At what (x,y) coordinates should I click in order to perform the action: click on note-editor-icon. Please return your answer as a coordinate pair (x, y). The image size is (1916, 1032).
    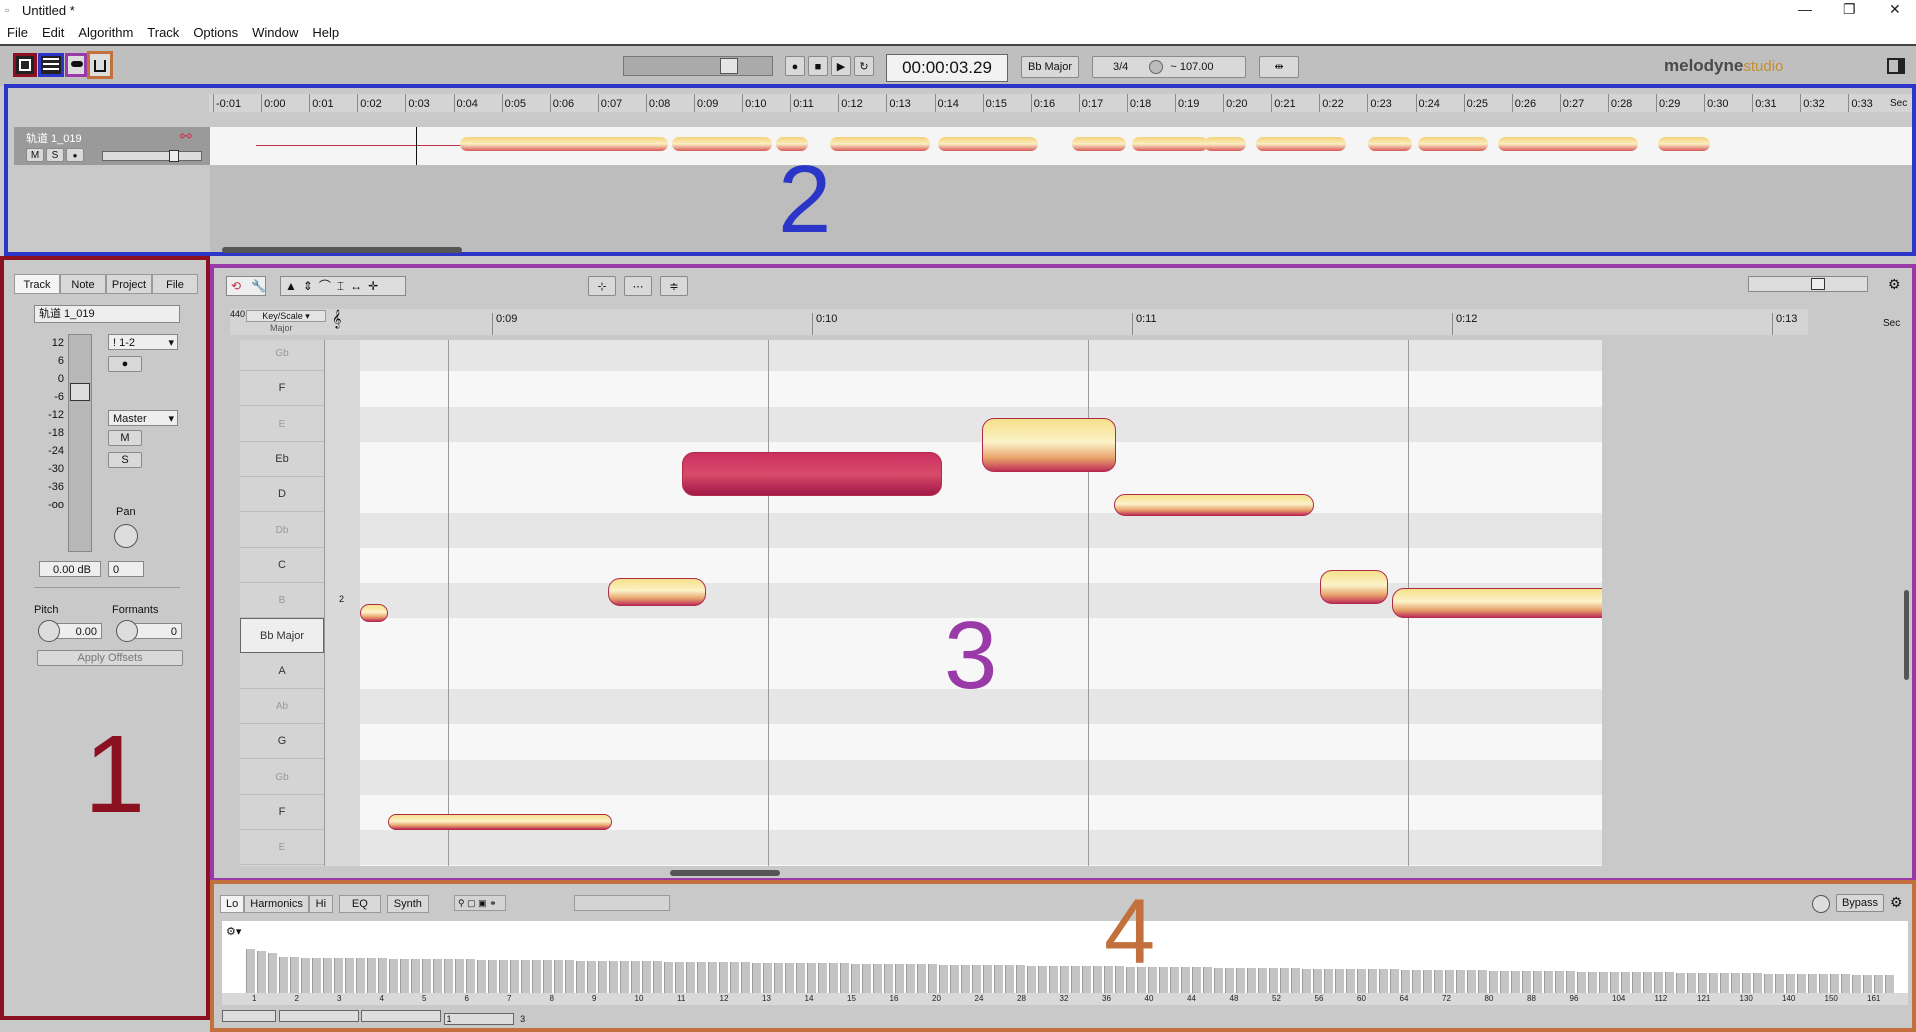
    Looking at the image, I should click on (76, 65).